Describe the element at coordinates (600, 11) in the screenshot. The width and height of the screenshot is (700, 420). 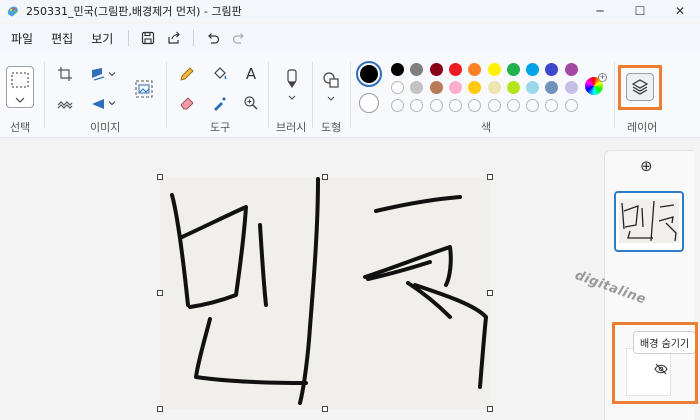
I see `minimize-button: ─` at that location.